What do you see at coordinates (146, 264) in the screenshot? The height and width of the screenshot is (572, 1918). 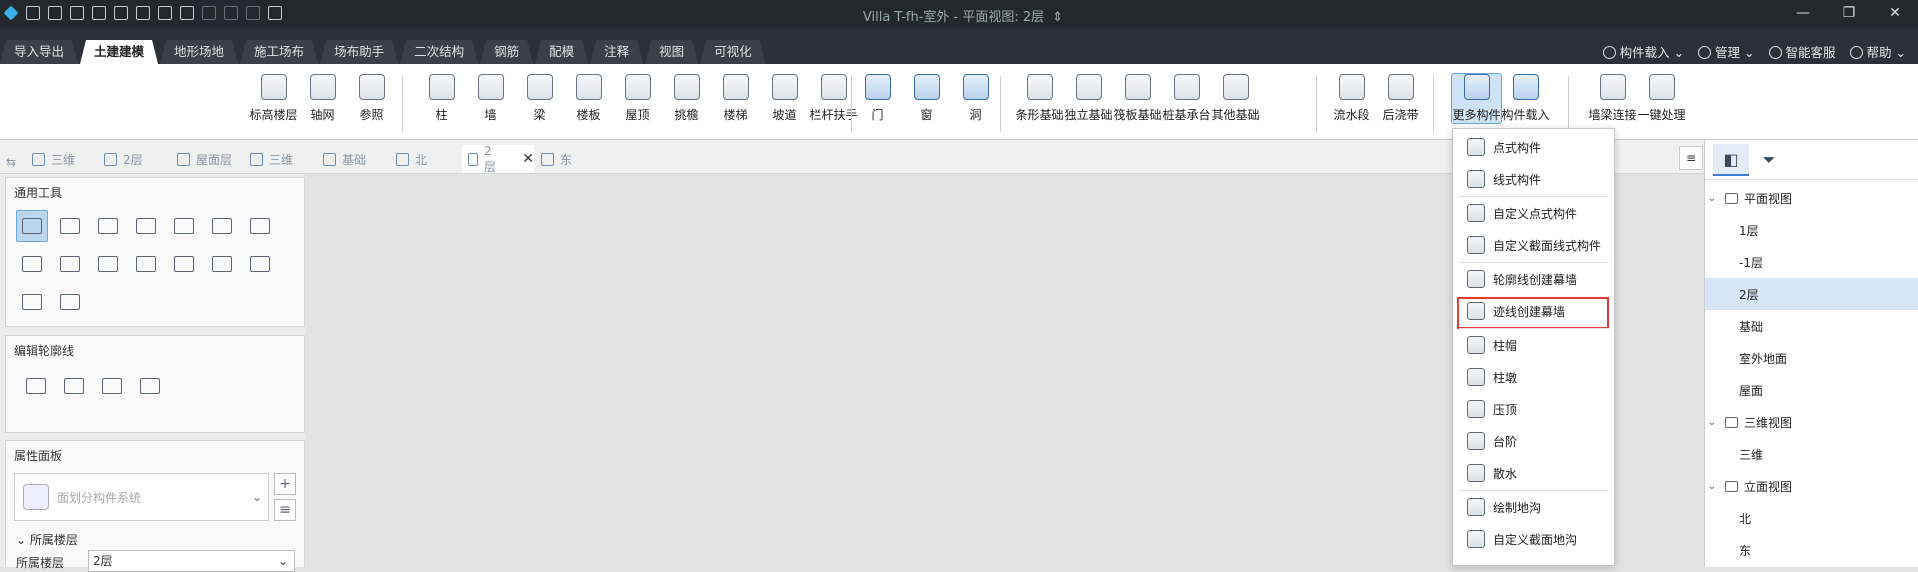 I see `break-tool-icon` at bounding box center [146, 264].